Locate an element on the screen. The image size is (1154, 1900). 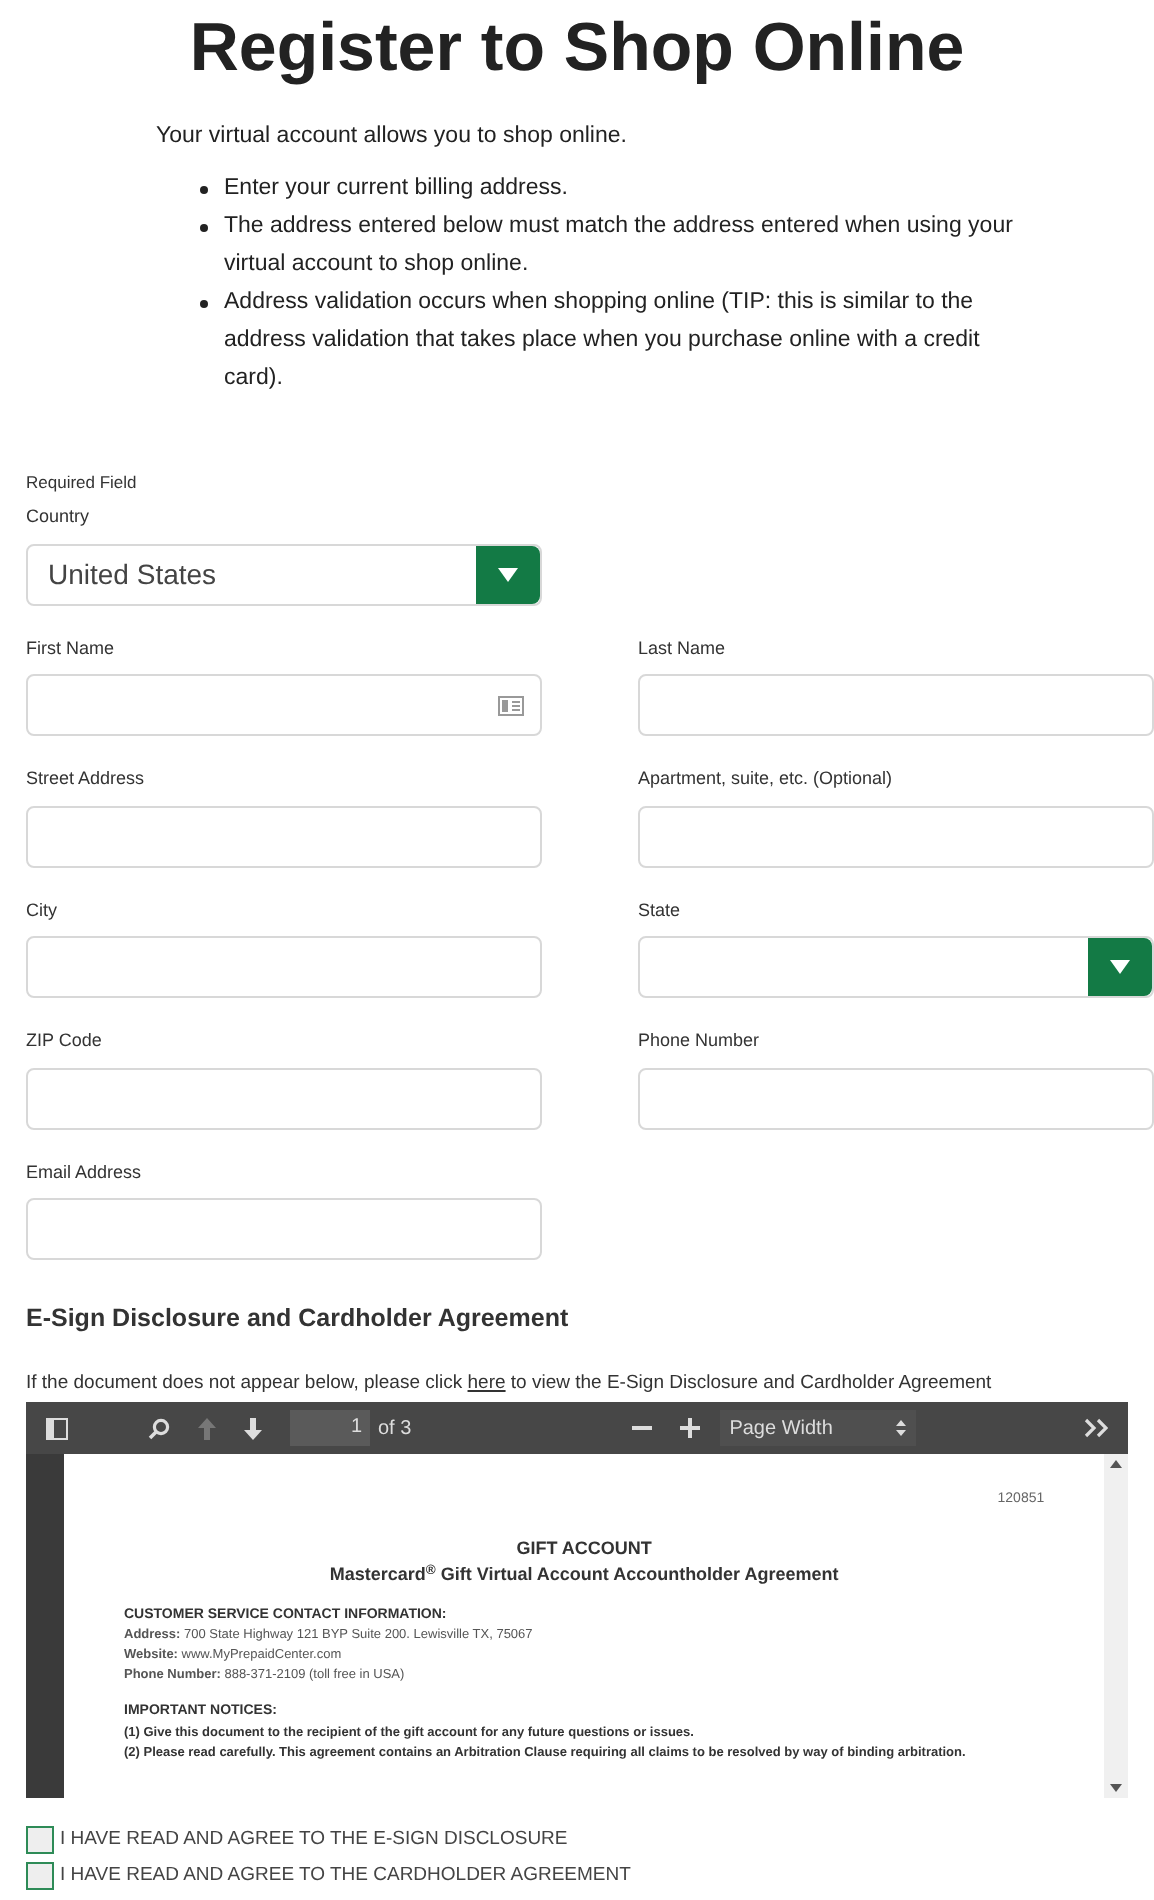
field-label: Street Address is located at coordinates (86, 779).